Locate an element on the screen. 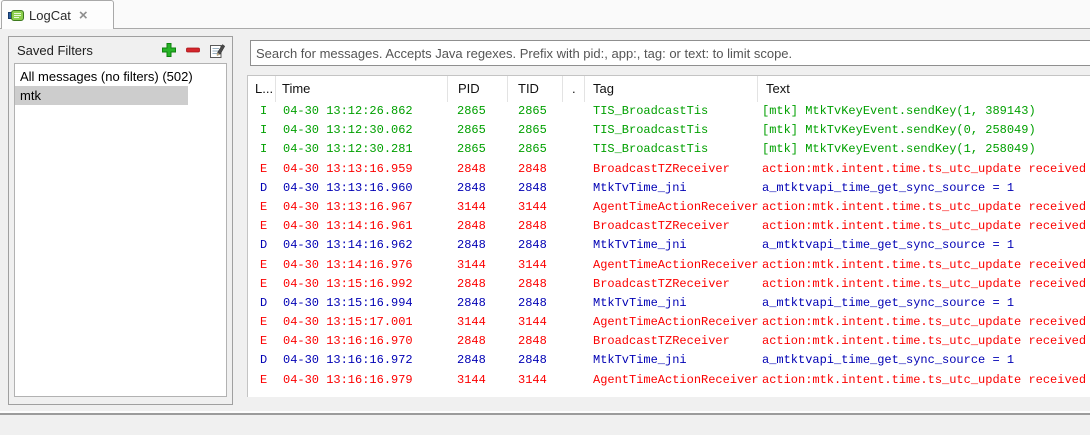 The height and width of the screenshot is (435, 1090). log-time: 04-30 13:12:30.062 is located at coordinates (348, 130).